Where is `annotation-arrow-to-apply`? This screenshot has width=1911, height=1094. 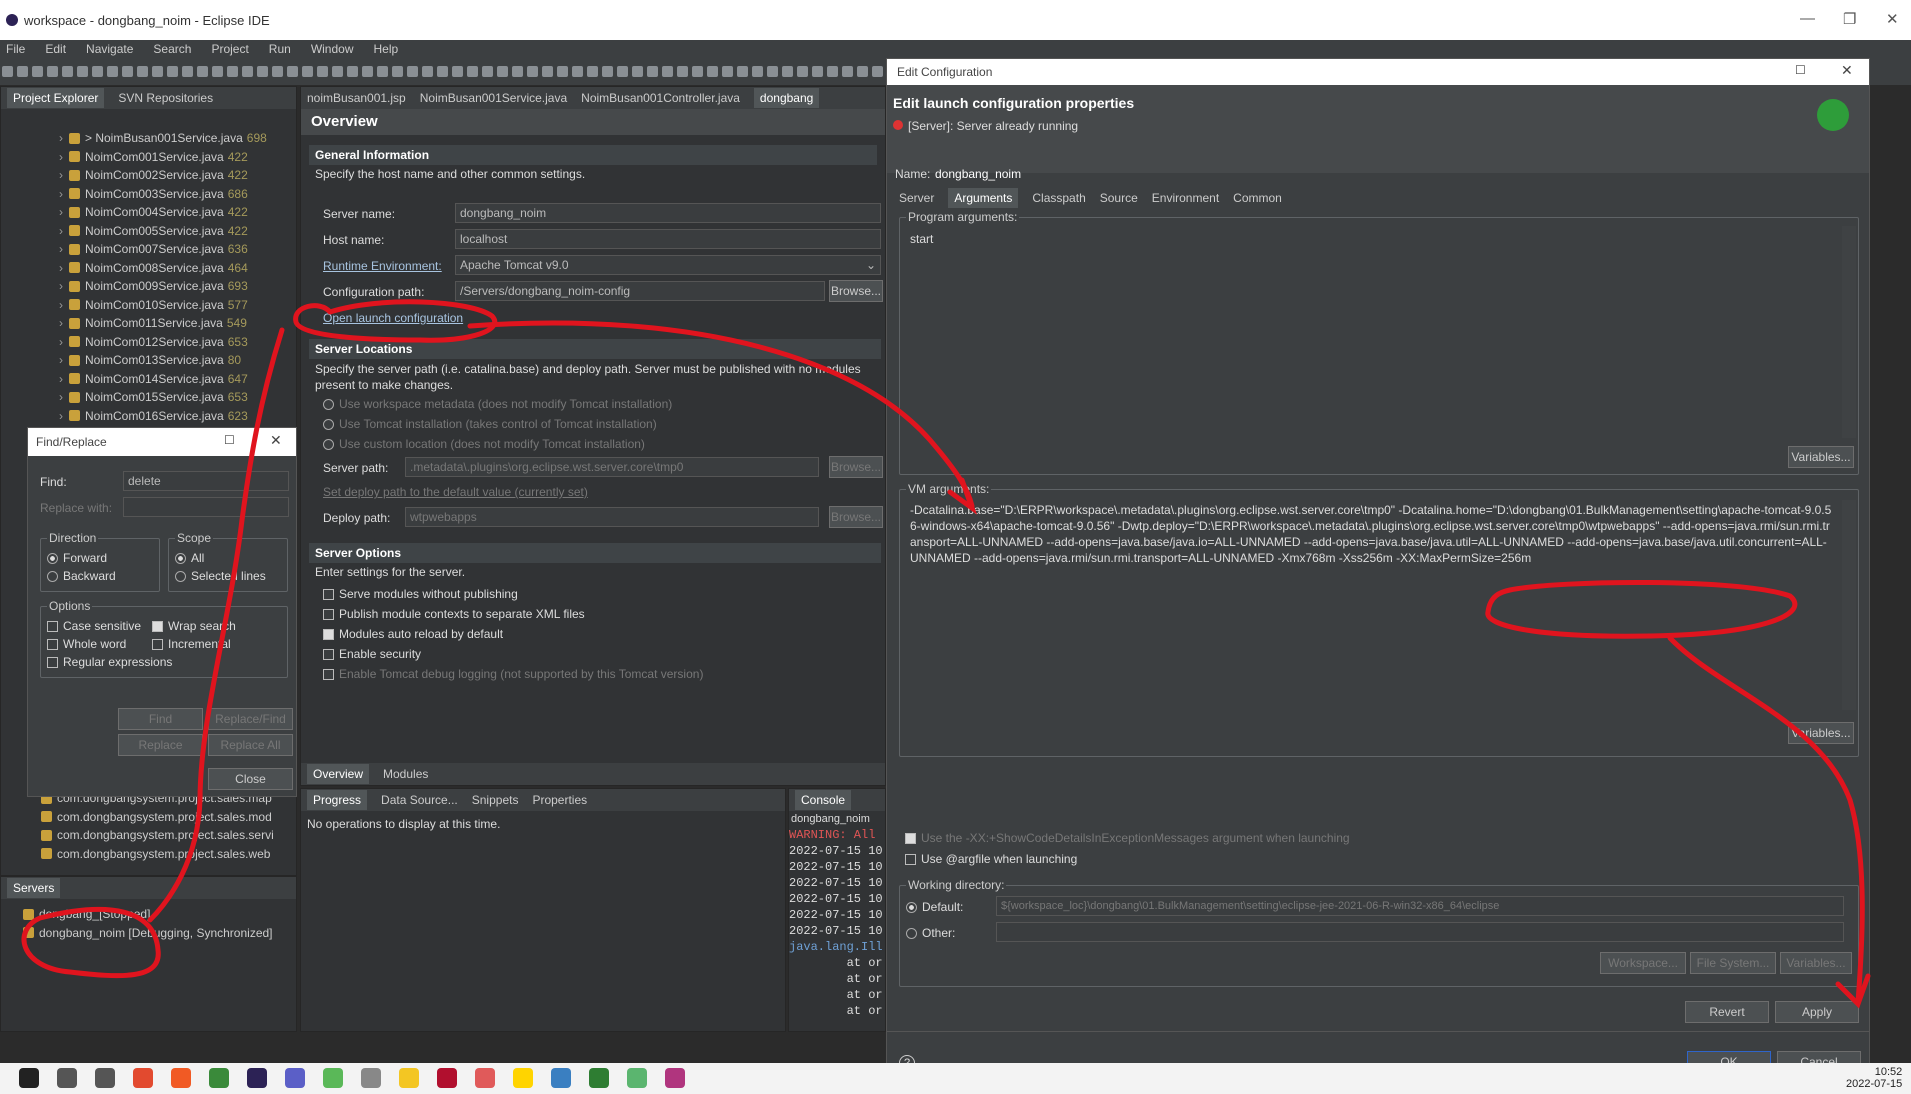
annotation-arrow-to-apply is located at coordinates (1766, 820).